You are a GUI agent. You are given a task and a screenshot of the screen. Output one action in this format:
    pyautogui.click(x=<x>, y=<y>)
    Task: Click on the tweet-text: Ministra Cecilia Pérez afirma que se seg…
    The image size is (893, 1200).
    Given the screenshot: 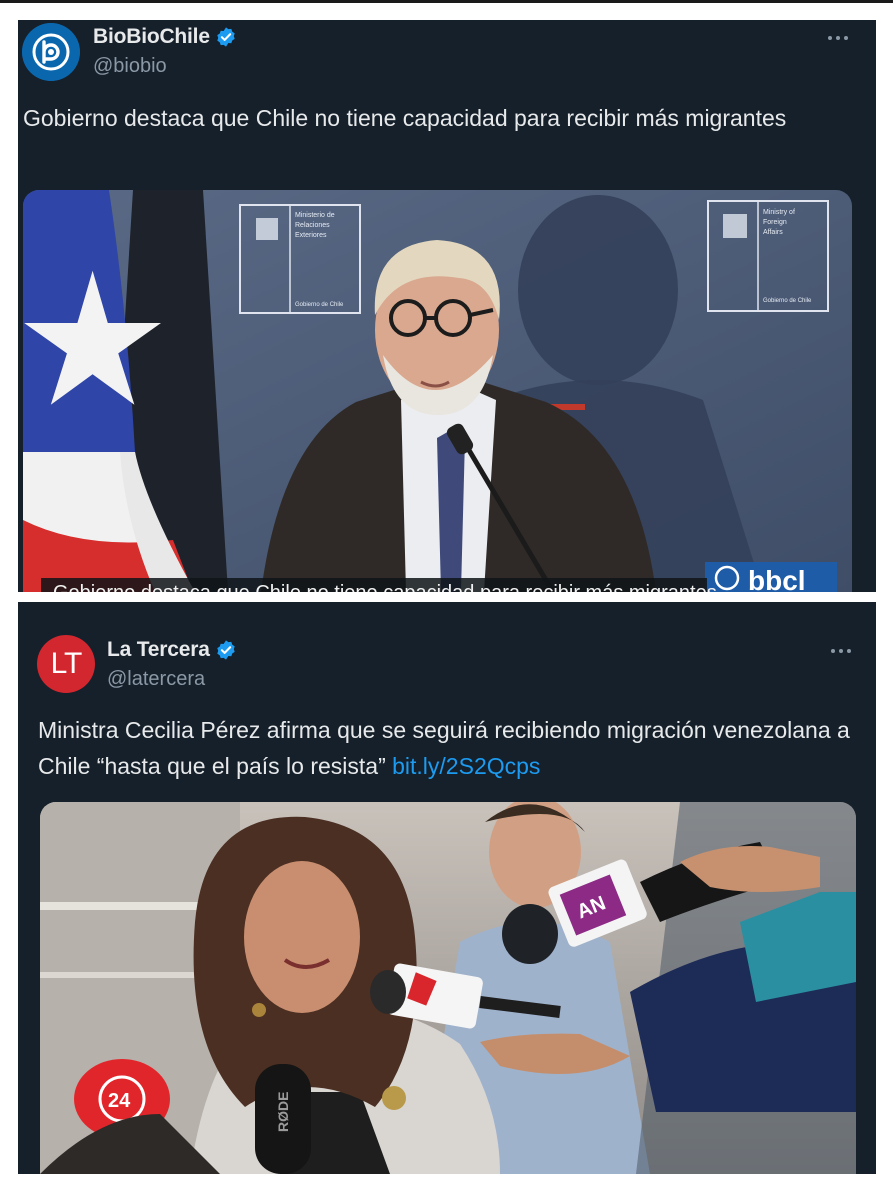 What is the action you would take?
    pyautogui.click(x=448, y=748)
    